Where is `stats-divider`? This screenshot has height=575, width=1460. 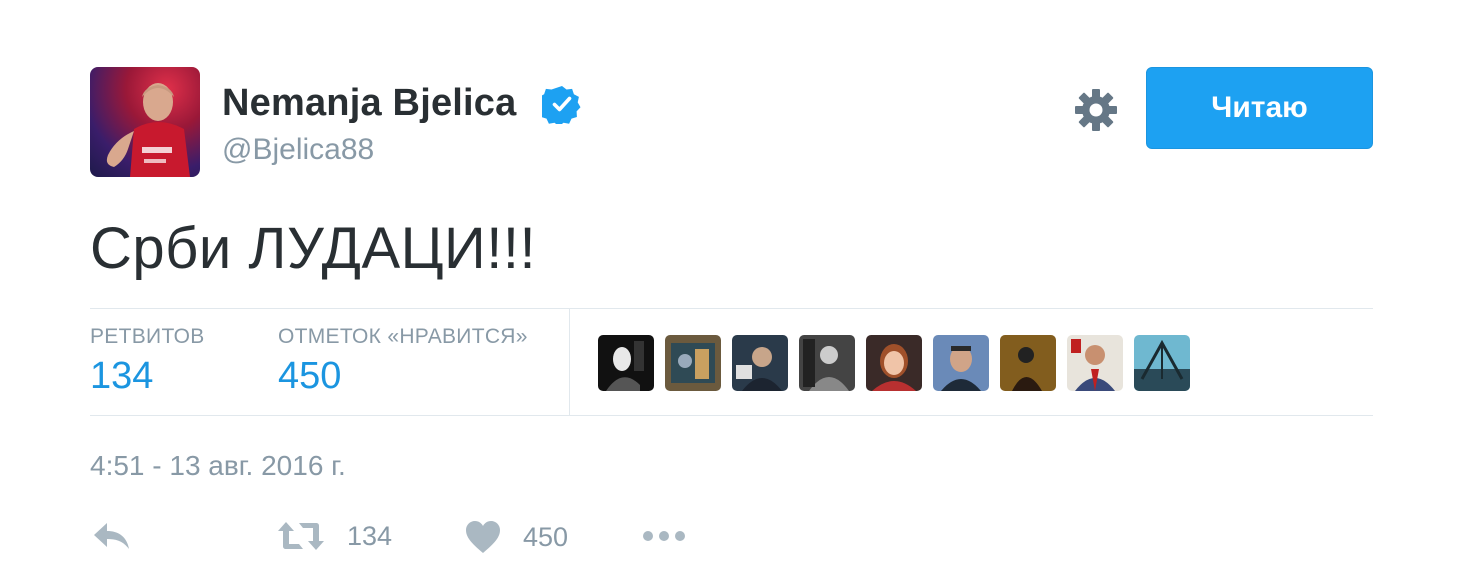
stats-divider is located at coordinates (569, 362).